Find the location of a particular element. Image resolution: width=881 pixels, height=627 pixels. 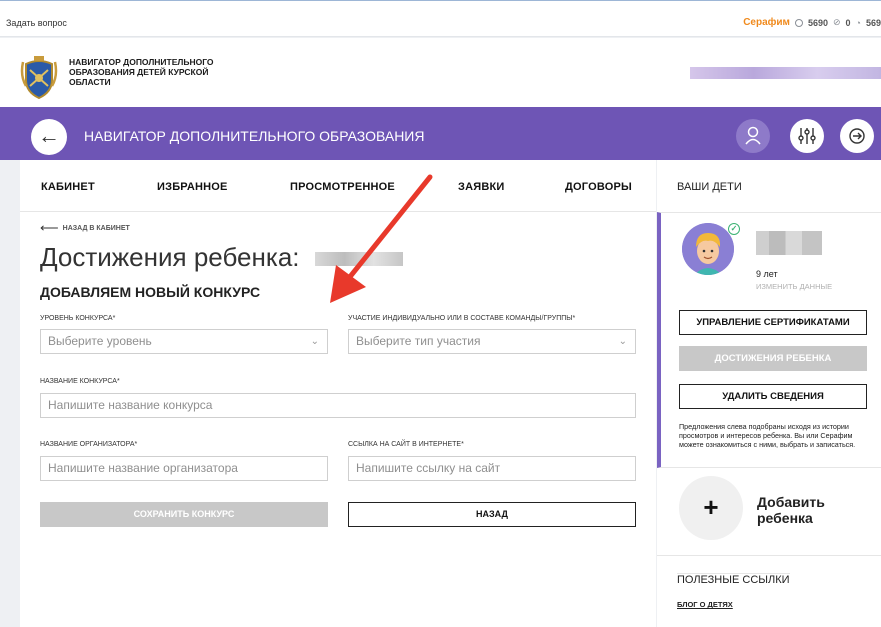

participation-select: Выберите тип участия ⌄ is located at coordinates (492, 341).